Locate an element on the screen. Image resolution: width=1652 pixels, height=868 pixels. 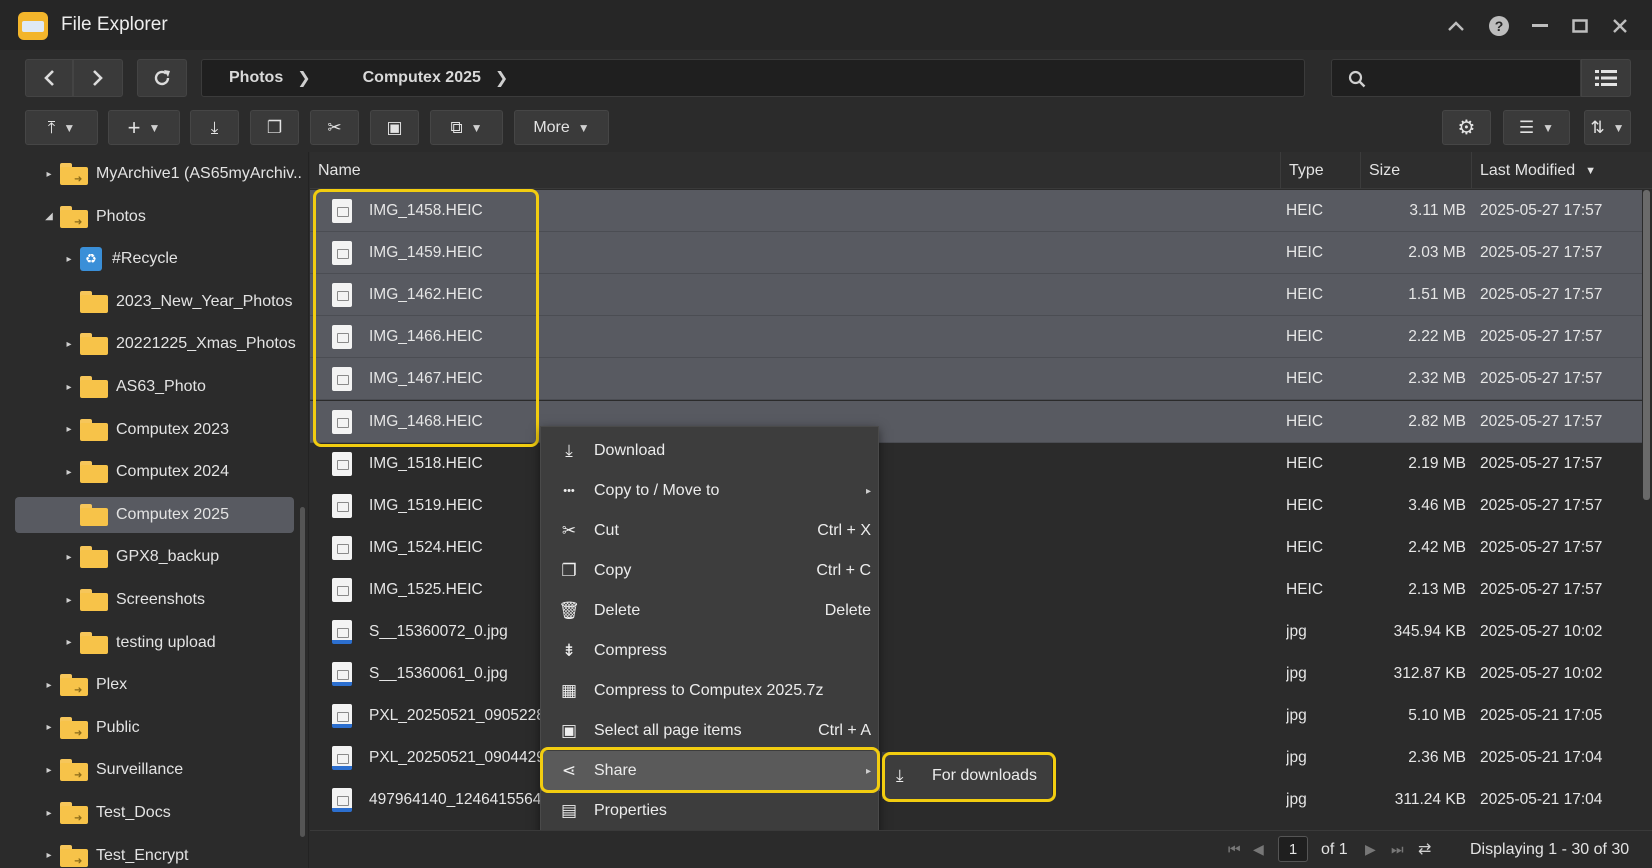
sort-button: ⇅ ▼ is located at coordinates (1607, 127).